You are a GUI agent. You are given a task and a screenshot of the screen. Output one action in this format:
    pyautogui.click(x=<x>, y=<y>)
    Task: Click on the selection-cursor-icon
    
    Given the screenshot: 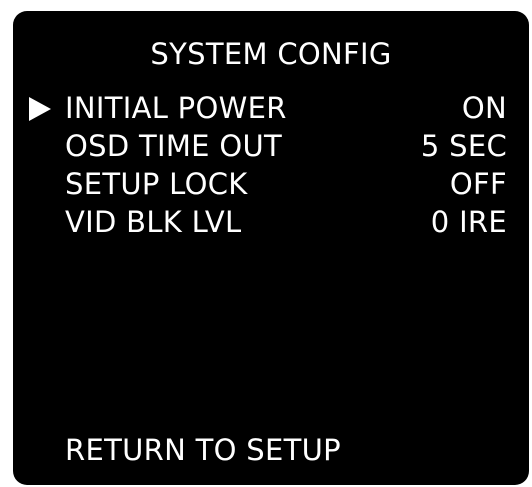 What is the action you would take?
    pyautogui.click(x=40, y=109)
    